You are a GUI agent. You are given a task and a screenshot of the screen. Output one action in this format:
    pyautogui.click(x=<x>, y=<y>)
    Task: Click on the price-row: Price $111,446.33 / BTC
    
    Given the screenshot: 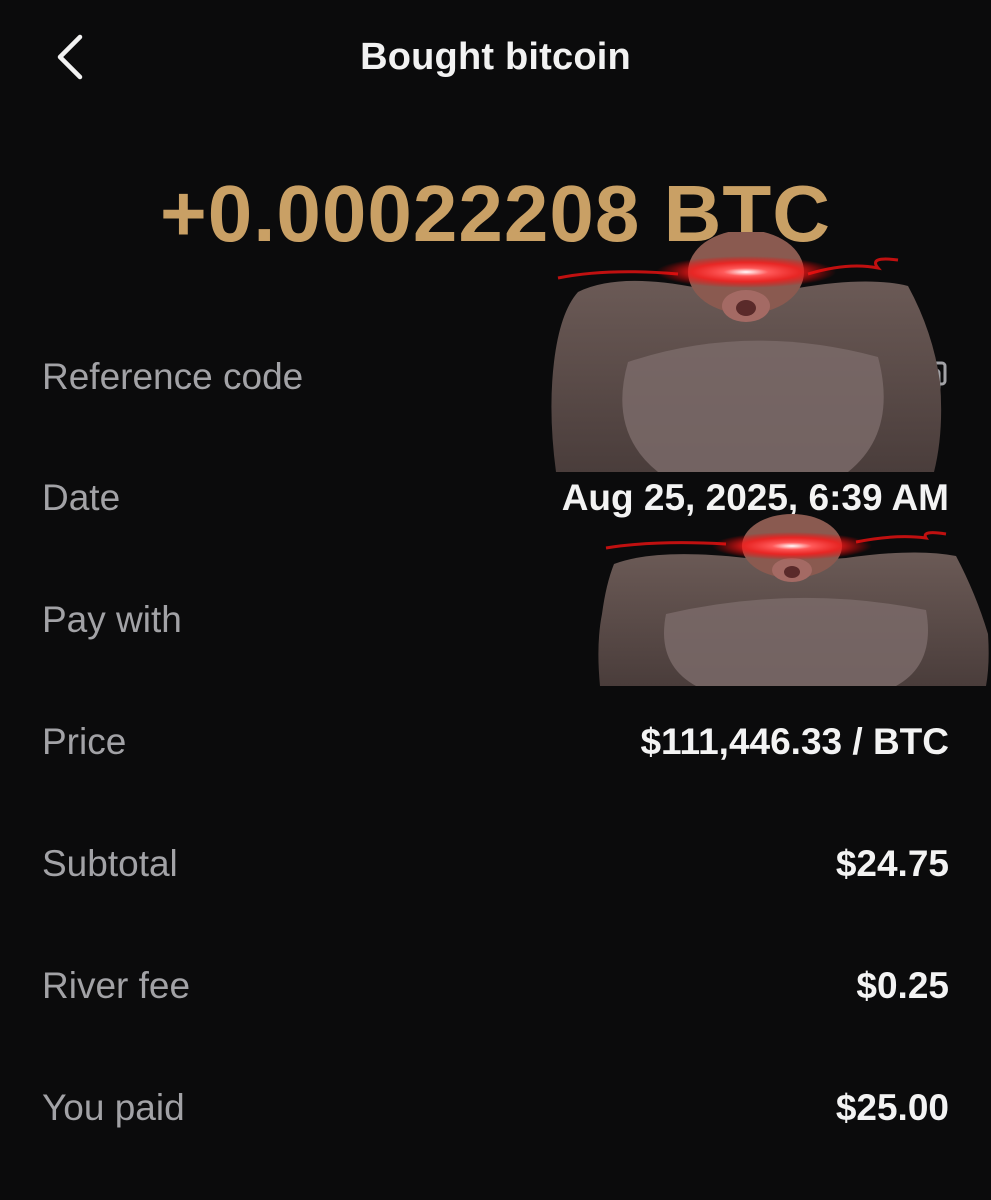 What is the action you would take?
    pyautogui.click(x=495, y=742)
    